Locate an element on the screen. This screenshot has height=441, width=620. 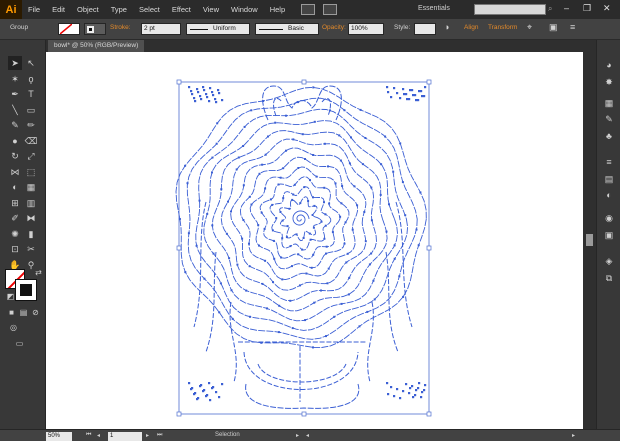
rectangle-tool-icon: ▭ is located at coordinates (31, 110).